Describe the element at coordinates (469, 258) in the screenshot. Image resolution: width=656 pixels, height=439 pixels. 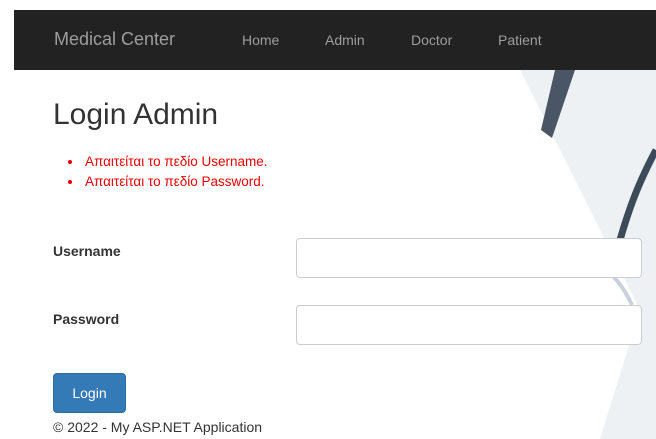
I see `username-input` at that location.